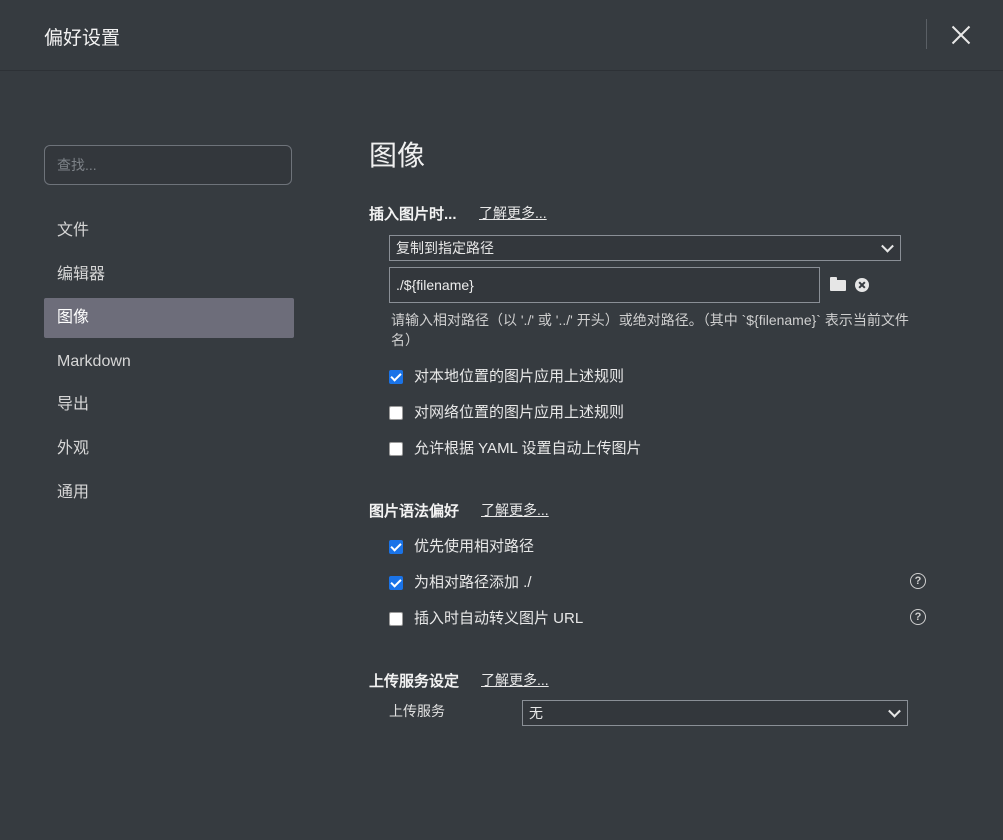 The image size is (1003, 840). What do you see at coordinates (926, 34) in the screenshot?
I see `title-divider` at bounding box center [926, 34].